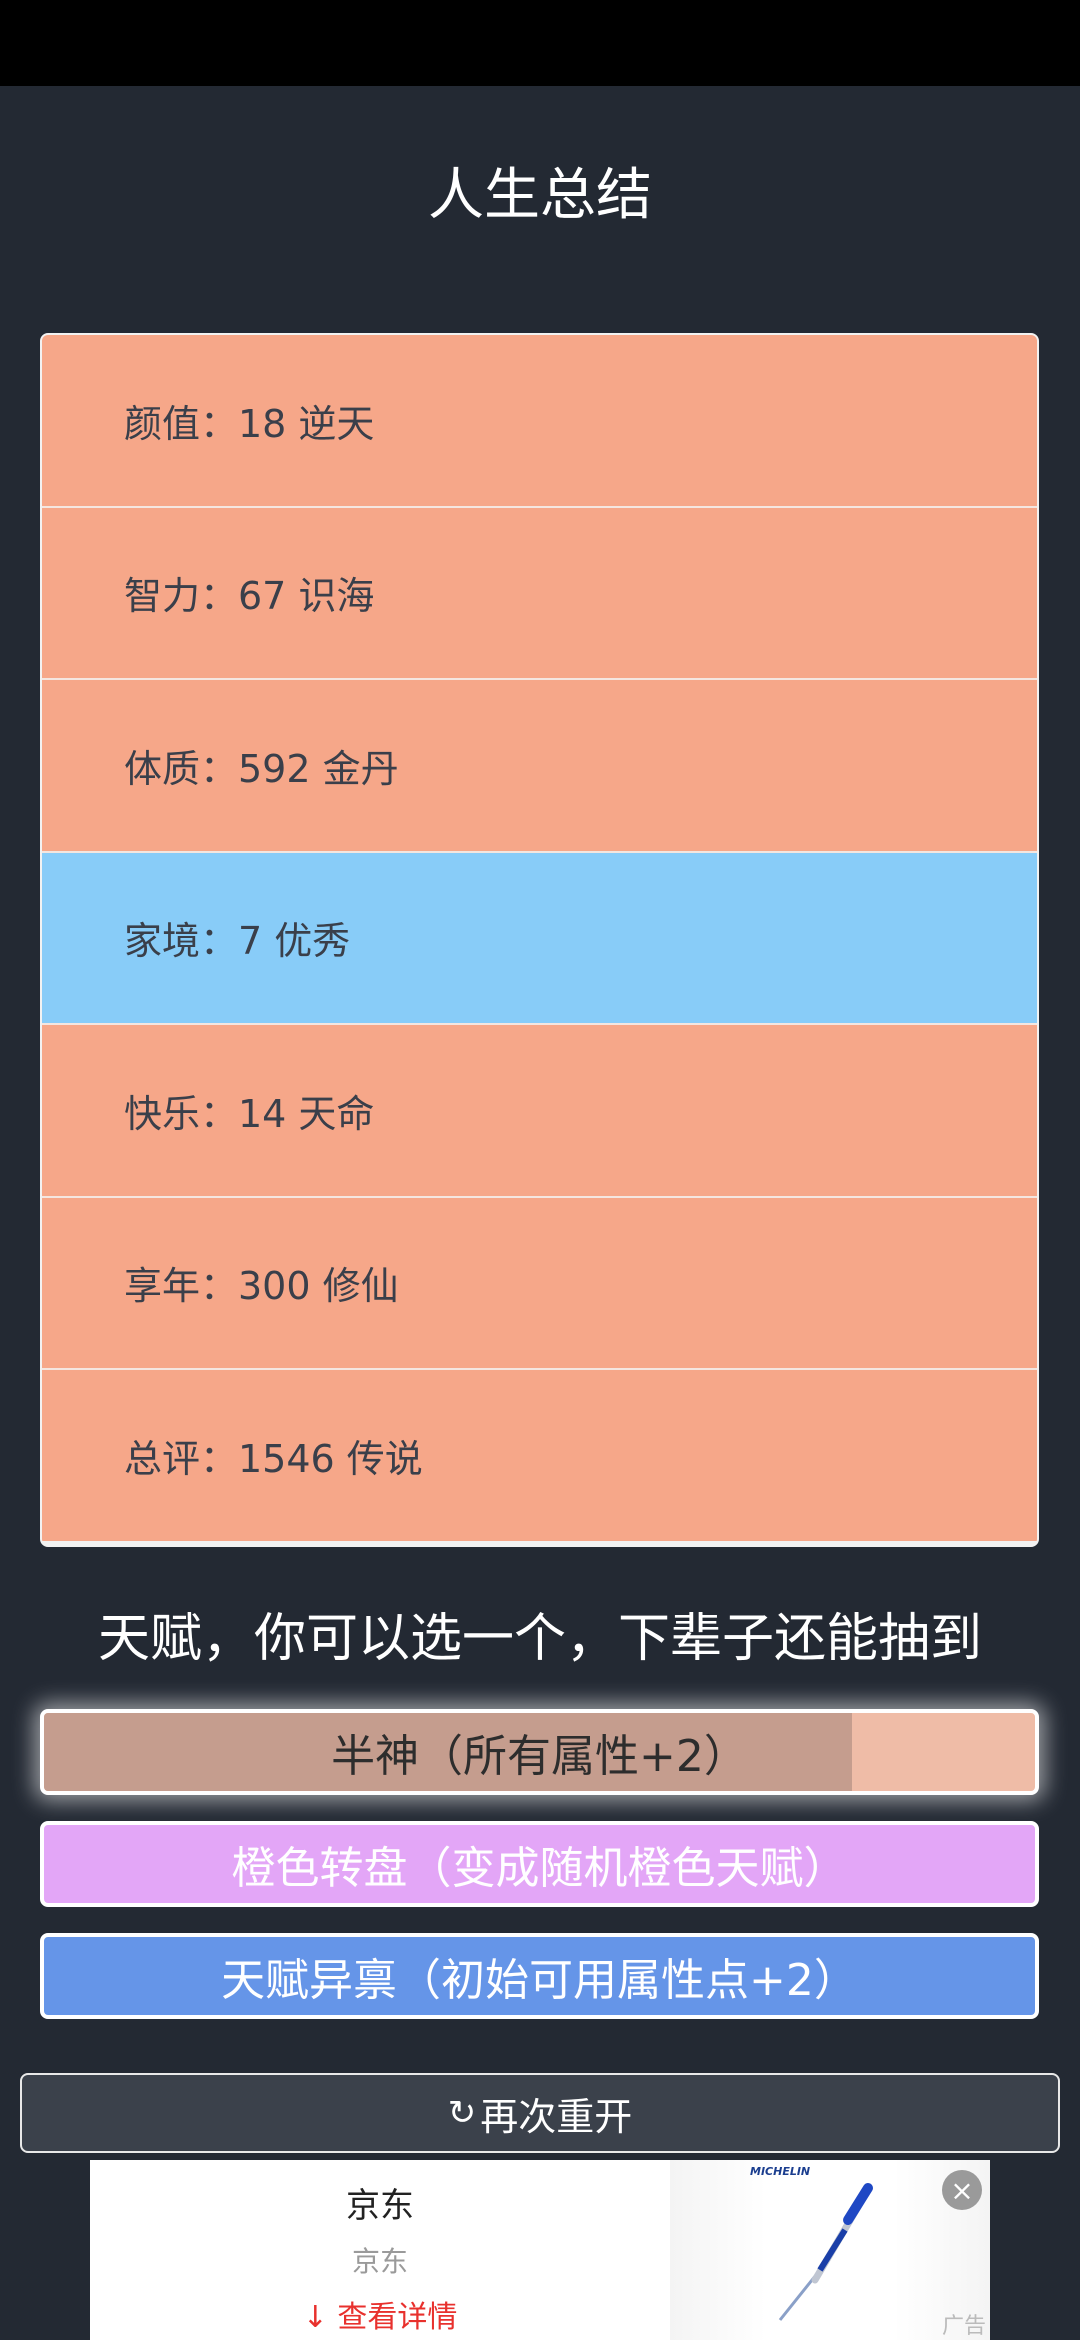  I want to click on talent-option-label: 半神（所有属性+2）, so click(539, 1756).